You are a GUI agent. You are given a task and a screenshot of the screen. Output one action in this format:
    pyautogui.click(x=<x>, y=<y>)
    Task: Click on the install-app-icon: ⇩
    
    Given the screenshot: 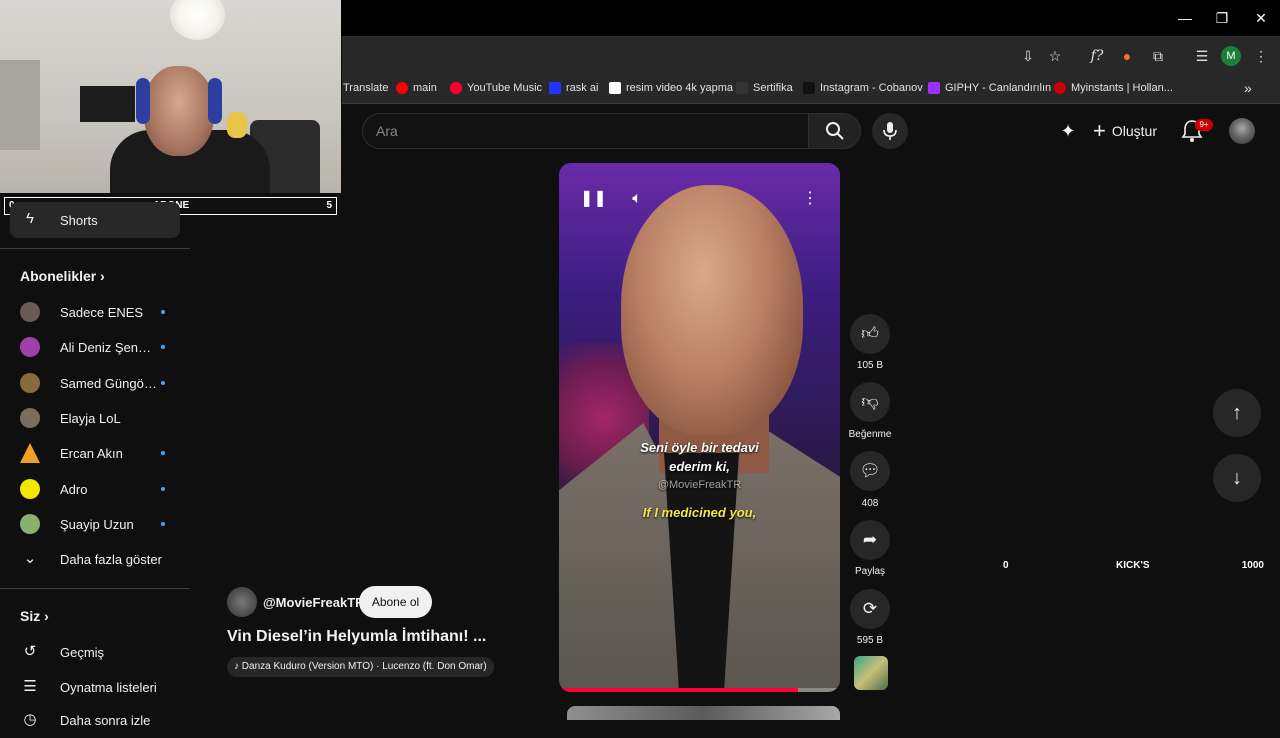 What is the action you would take?
    pyautogui.click(x=1028, y=56)
    